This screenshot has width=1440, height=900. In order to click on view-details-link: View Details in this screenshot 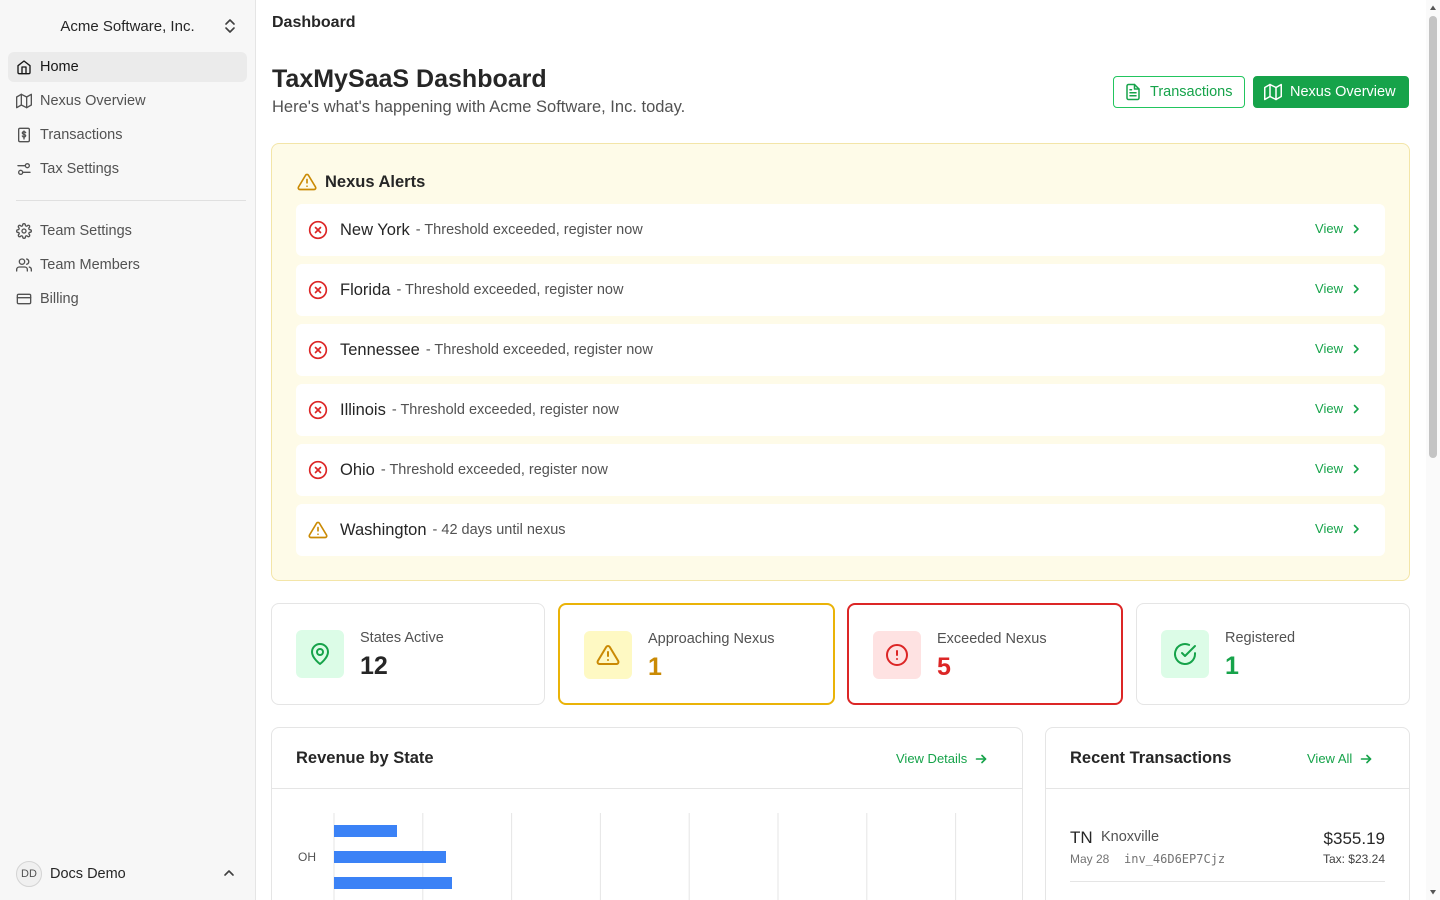, I will do `click(941, 758)`.